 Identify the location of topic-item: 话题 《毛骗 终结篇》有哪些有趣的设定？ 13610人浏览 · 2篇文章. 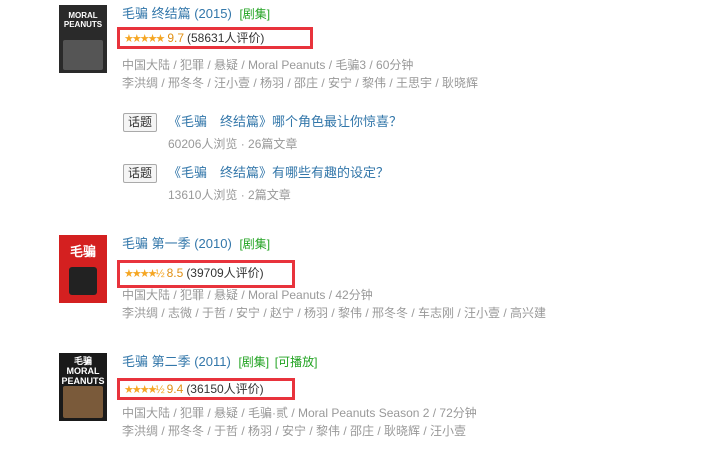
(383, 184).